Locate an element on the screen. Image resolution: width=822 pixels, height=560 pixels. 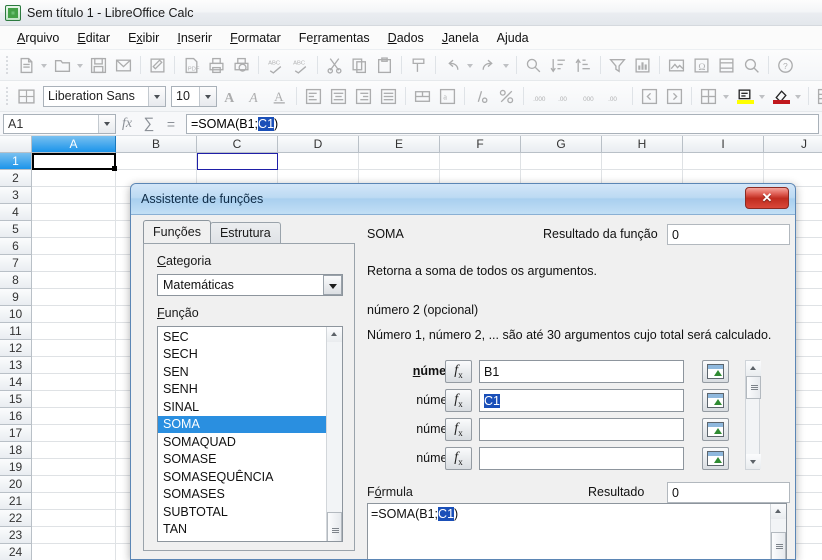
spelling-icon: ABC is located at coordinates (275, 65).